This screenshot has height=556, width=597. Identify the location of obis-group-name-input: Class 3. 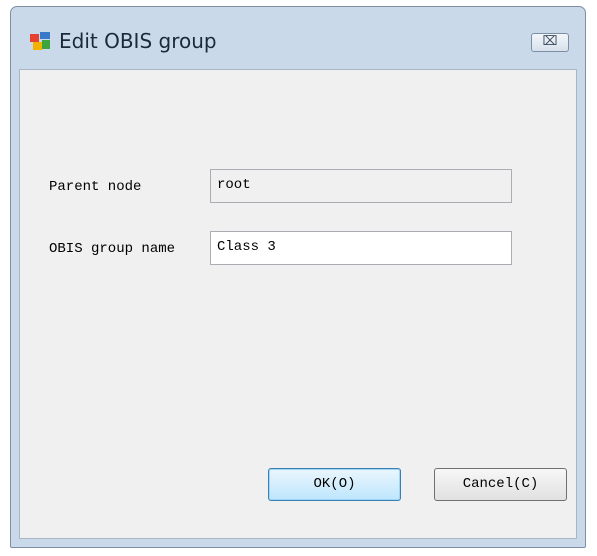
(361, 248).